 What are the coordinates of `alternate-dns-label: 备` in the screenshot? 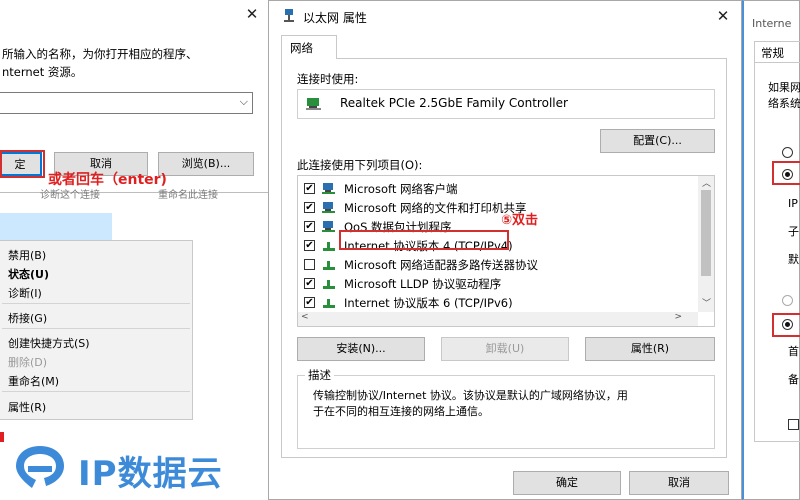 It's located at (793, 379).